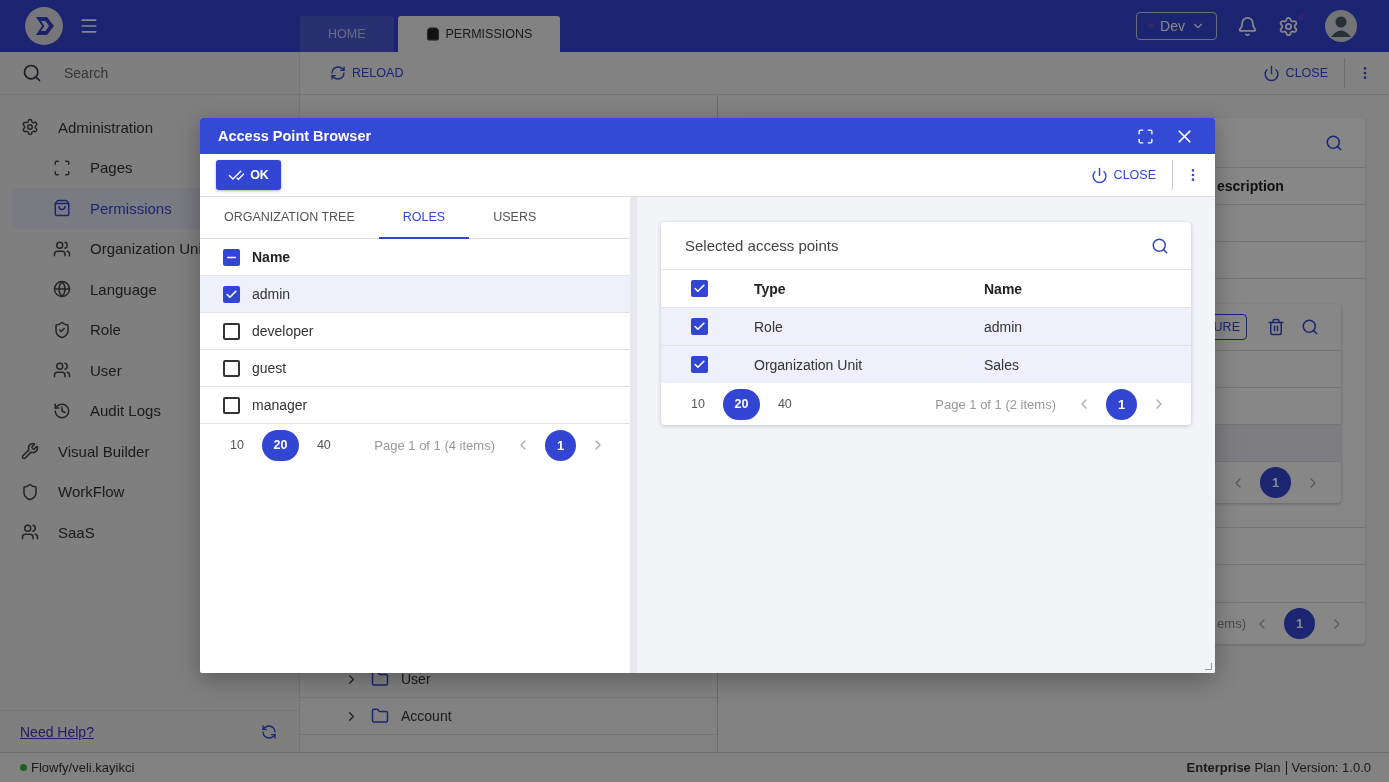  What do you see at coordinates (83, 767) in the screenshot?
I see `user-path: Flowfy/veli.kayikci` at bounding box center [83, 767].